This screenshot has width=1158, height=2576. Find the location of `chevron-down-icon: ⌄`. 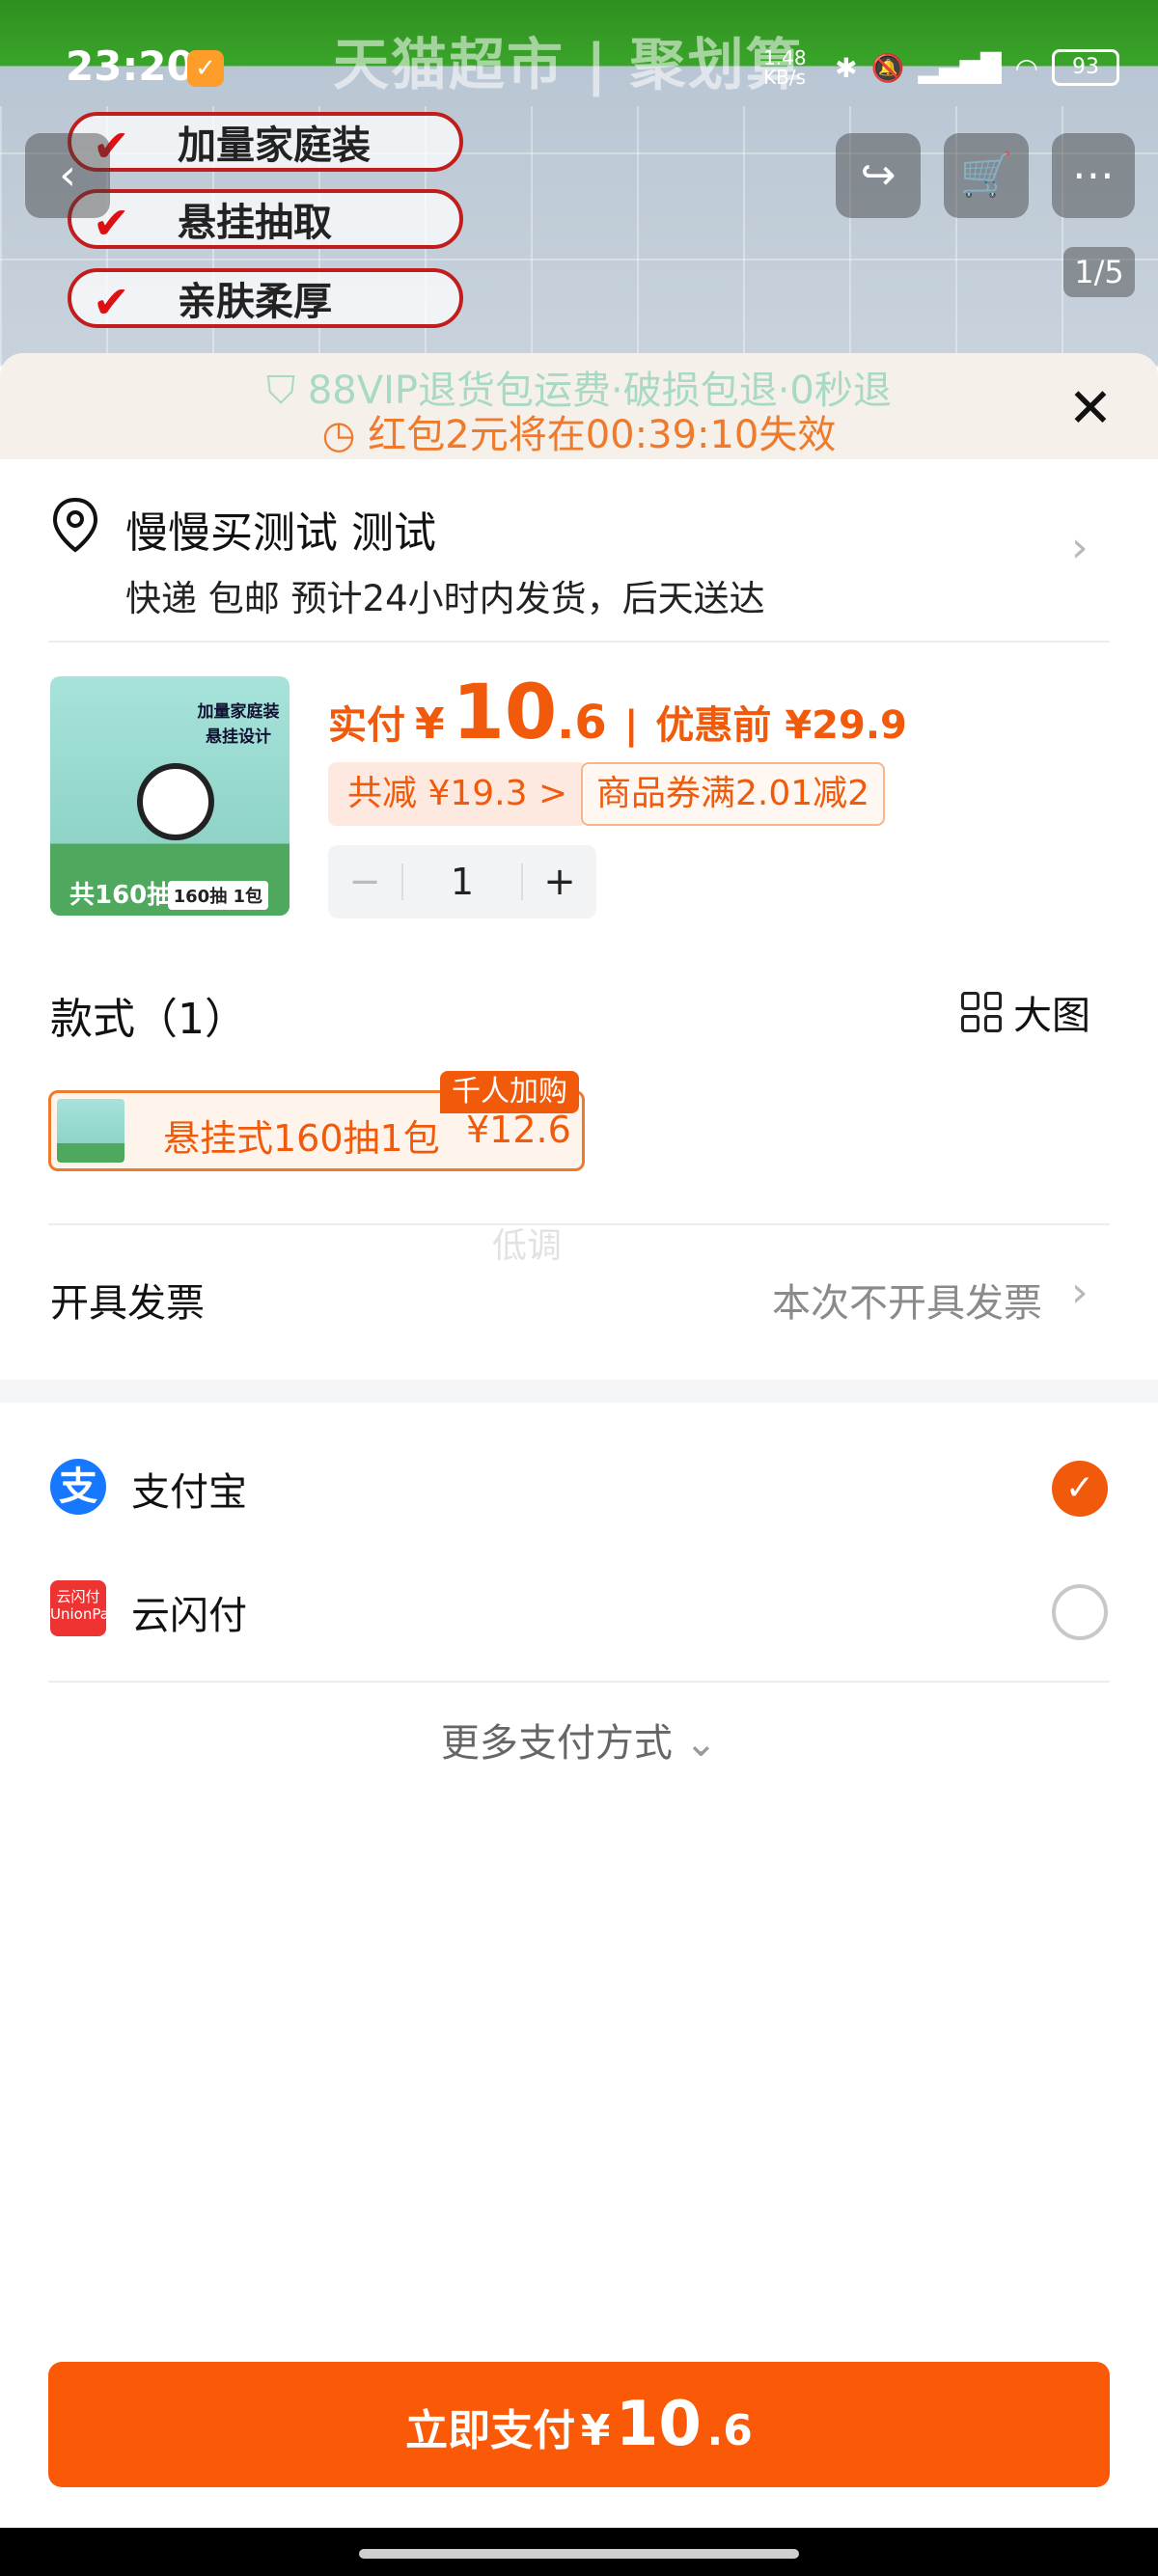

chevron-down-icon: ⌄ is located at coordinates (701, 1744).